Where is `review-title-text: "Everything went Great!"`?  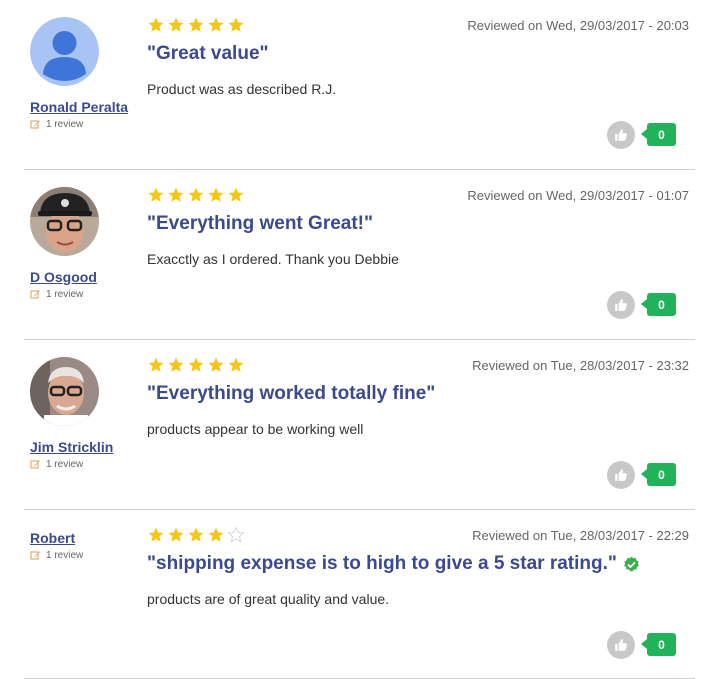 review-title-text: "Everything went Great!" is located at coordinates (260, 223).